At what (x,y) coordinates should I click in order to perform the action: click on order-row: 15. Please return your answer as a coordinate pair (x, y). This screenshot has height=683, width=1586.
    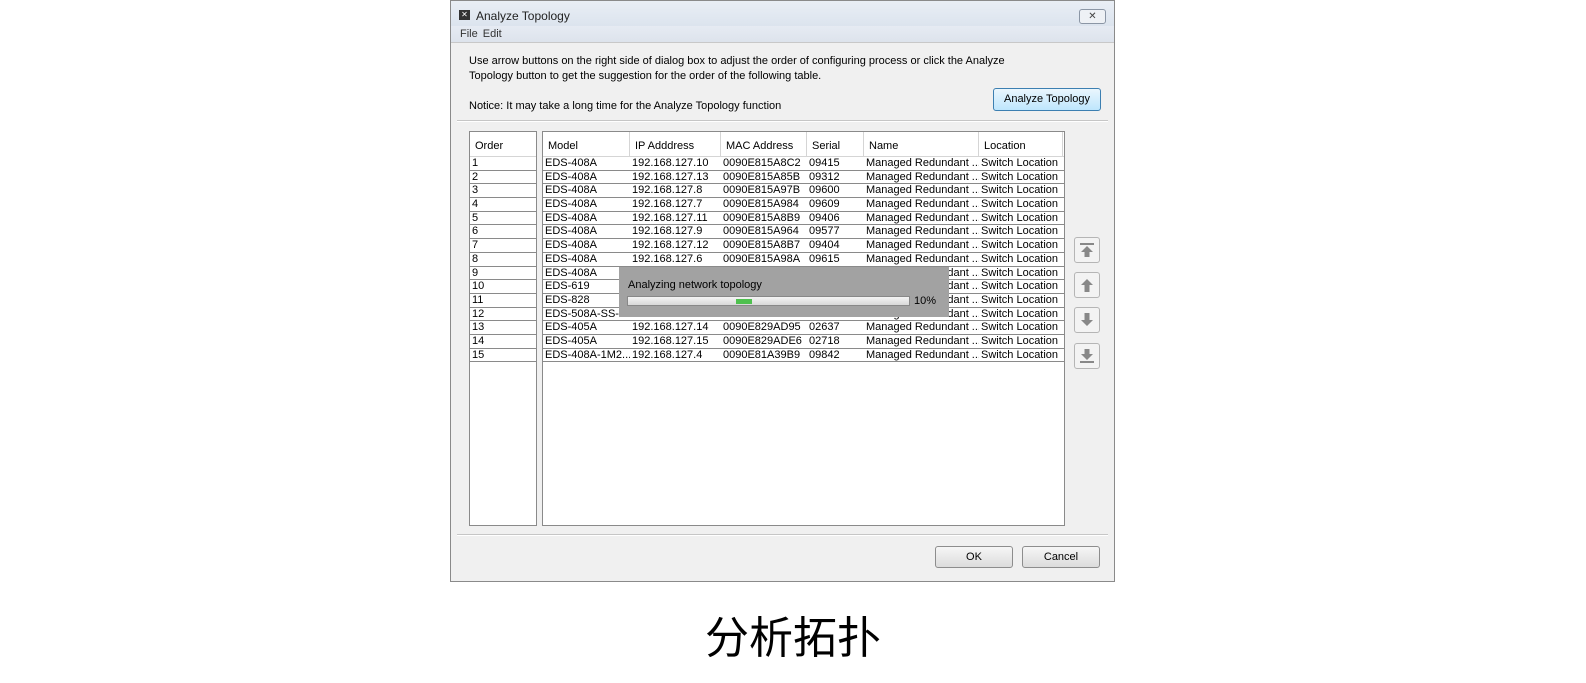
    Looking at the image, I should click on (503, 356).